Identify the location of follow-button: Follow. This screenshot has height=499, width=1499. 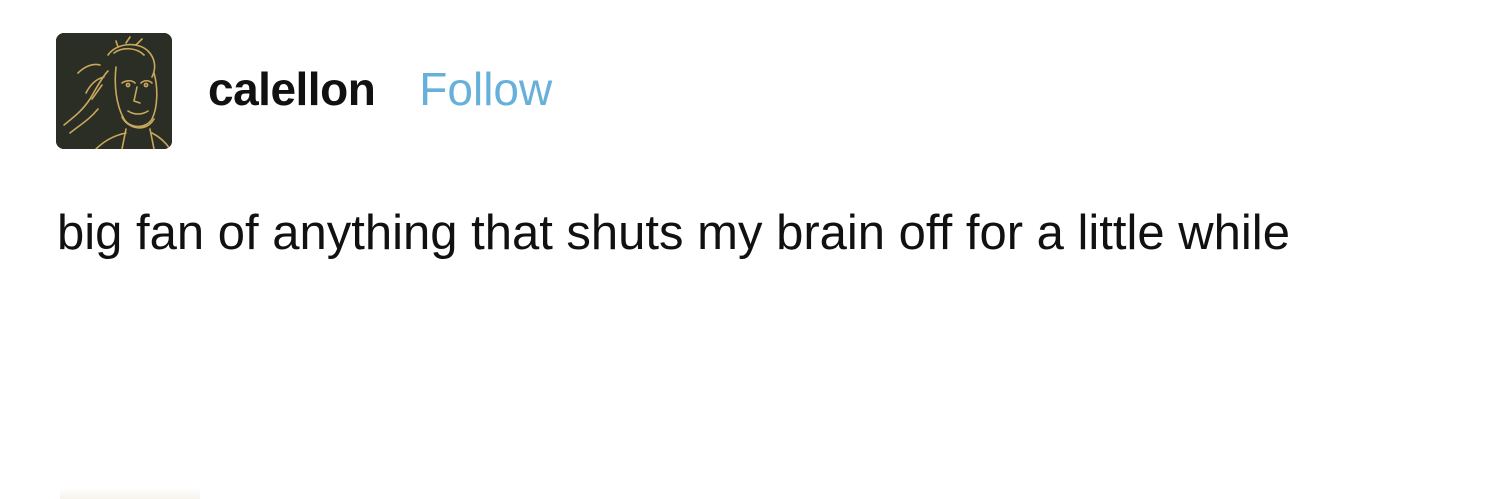
(485, 89).